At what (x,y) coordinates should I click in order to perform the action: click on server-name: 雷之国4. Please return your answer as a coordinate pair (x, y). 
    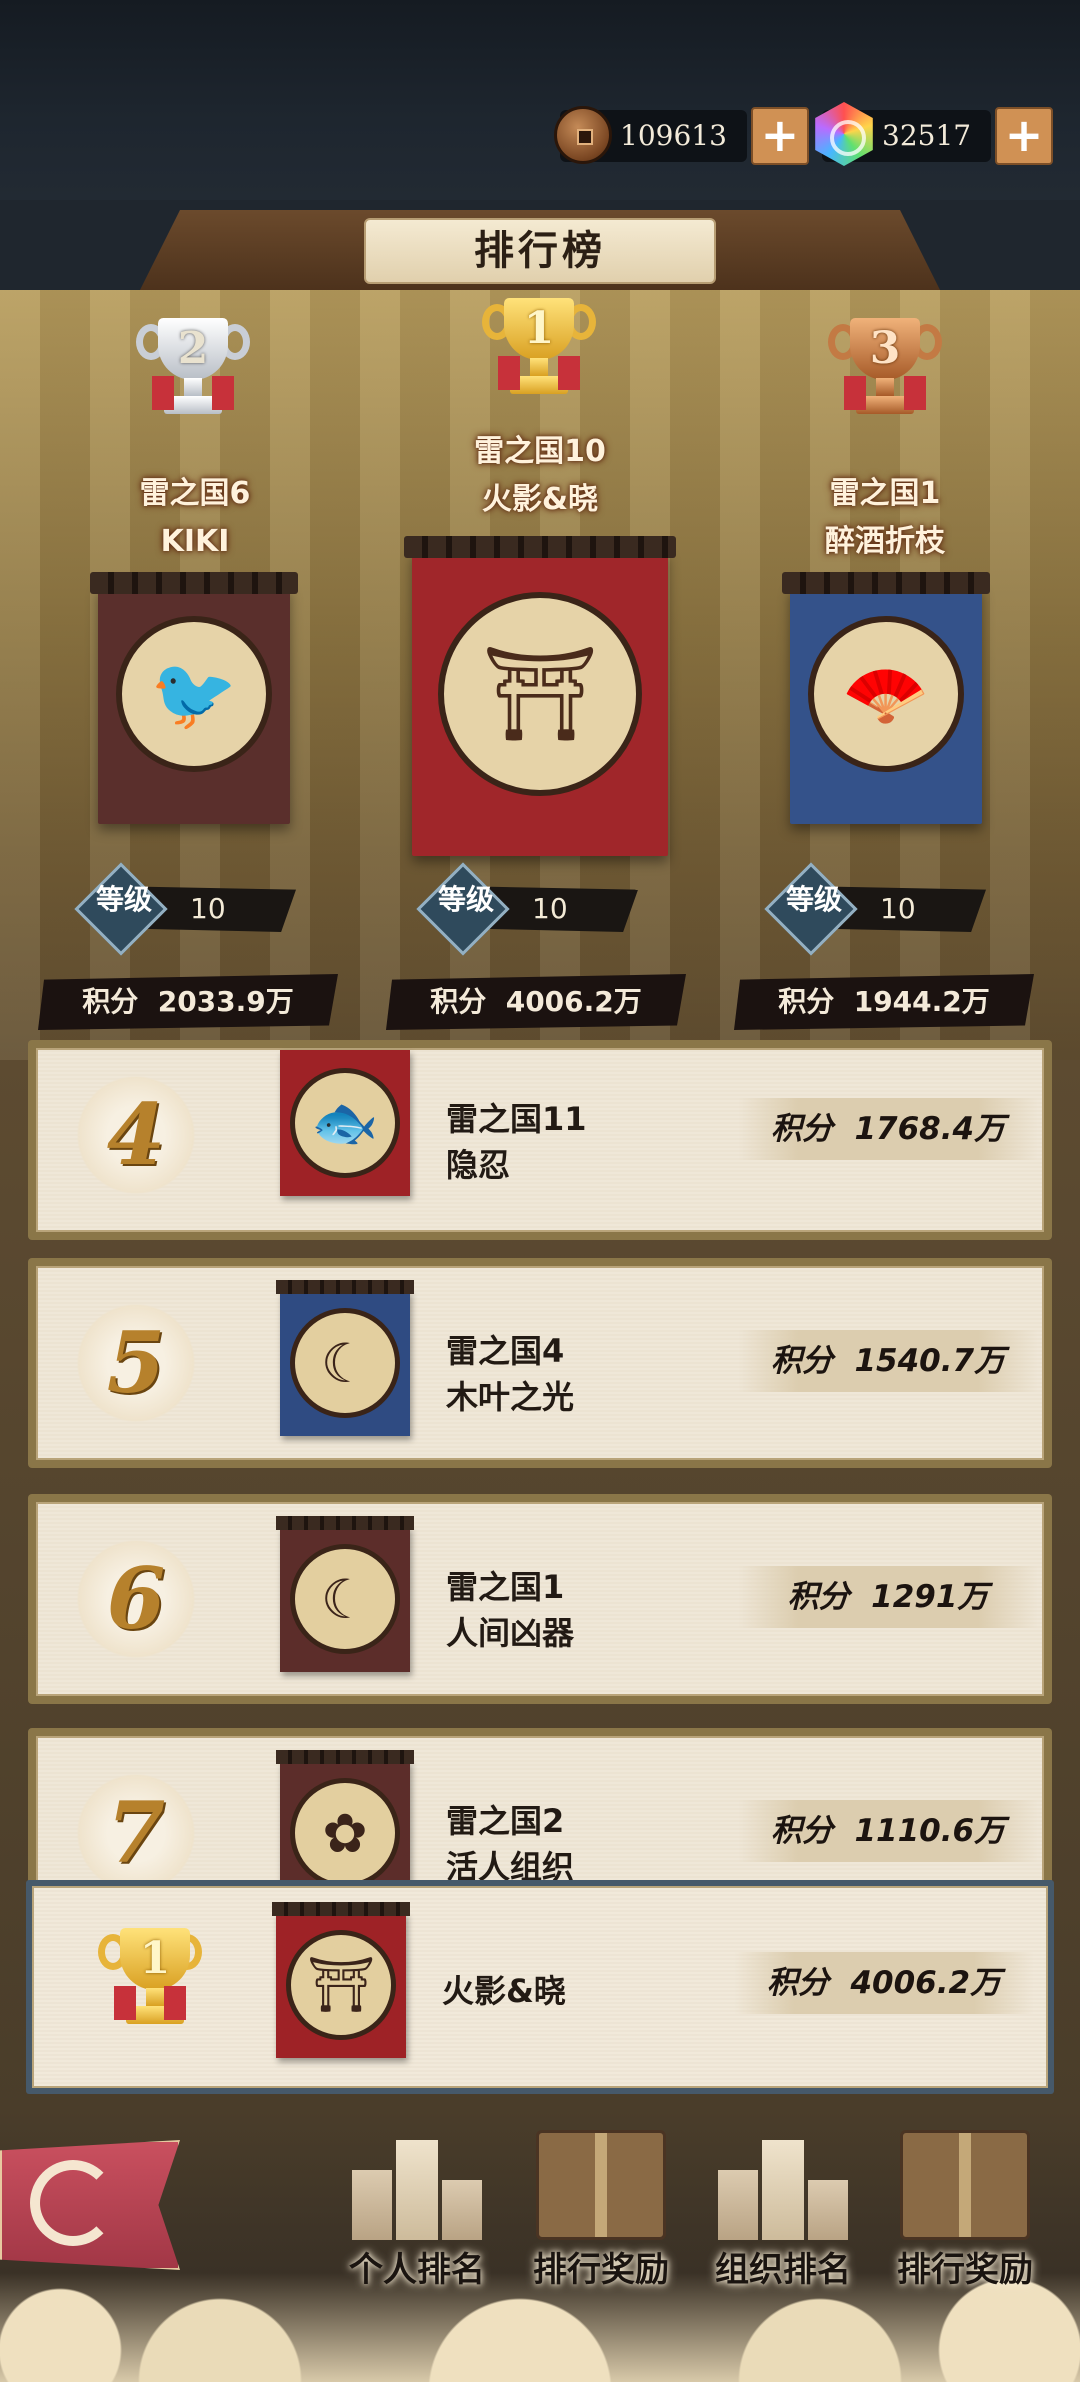
    Looking at the image, I should click on (505, 1351).